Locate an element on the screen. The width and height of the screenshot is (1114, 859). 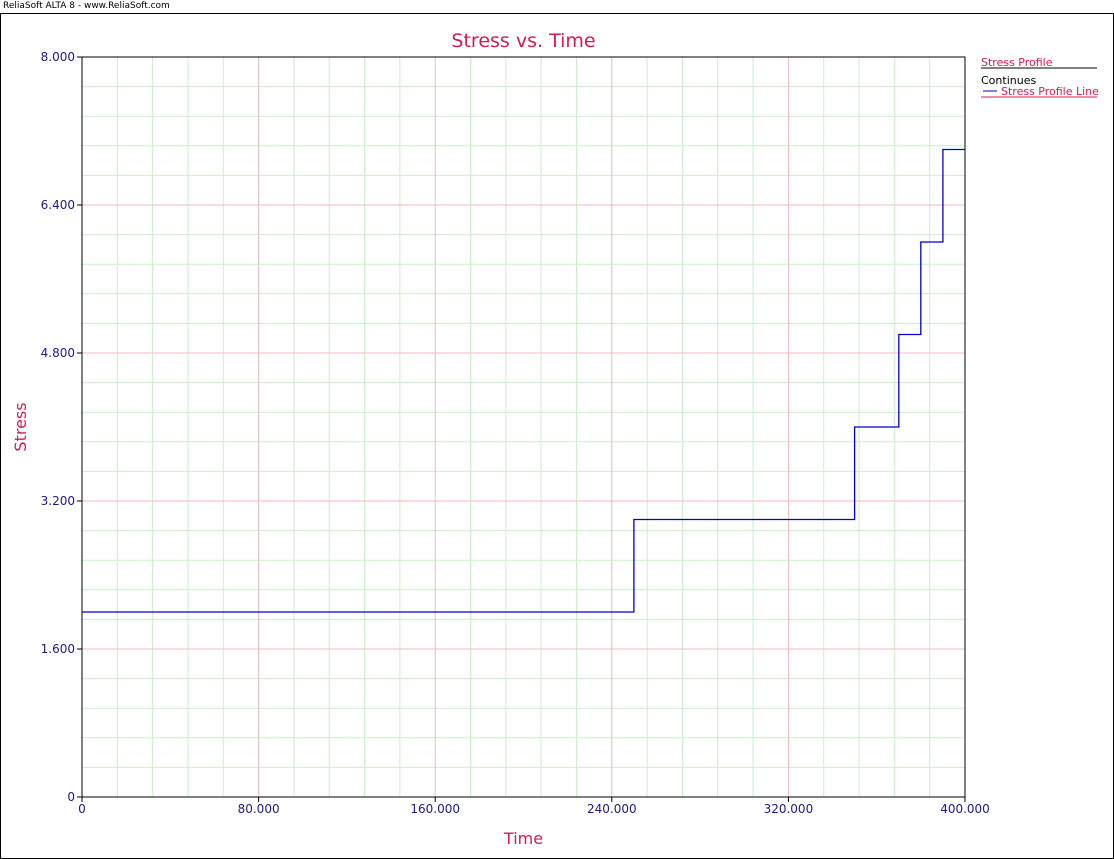
x-tick-label: 320.000 is located at coordinates (789, 809).